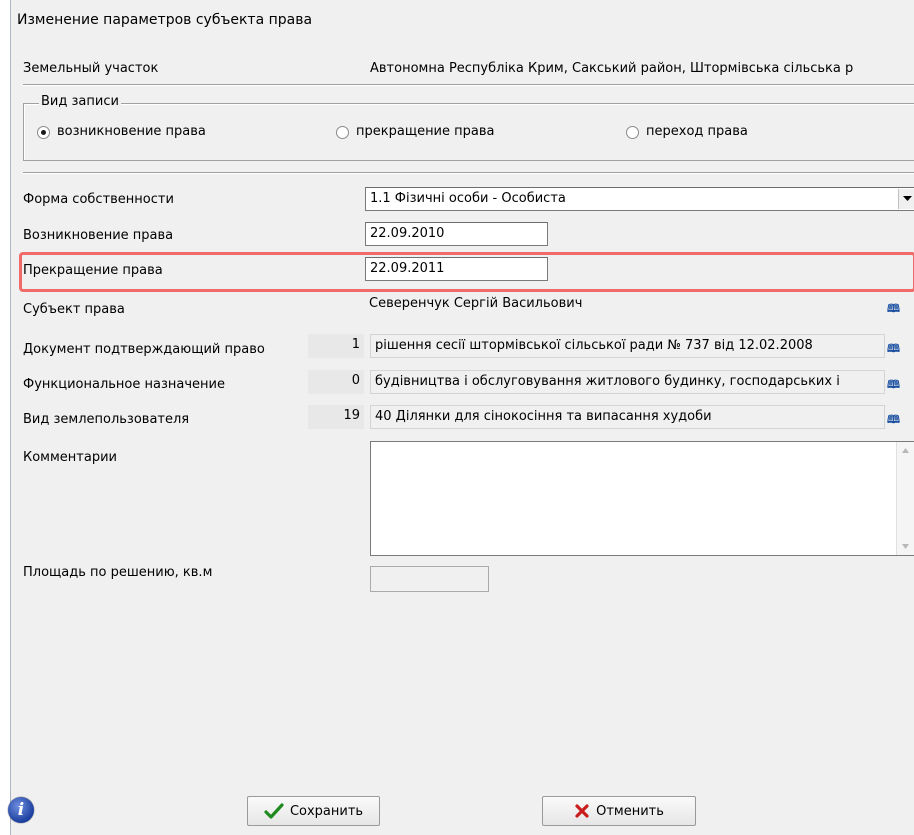 The width and height of the screenshot is (914, 835). Describe the element at coordinates (336, 417) in the screenshot. I see `user-type-code: 19` at that location.